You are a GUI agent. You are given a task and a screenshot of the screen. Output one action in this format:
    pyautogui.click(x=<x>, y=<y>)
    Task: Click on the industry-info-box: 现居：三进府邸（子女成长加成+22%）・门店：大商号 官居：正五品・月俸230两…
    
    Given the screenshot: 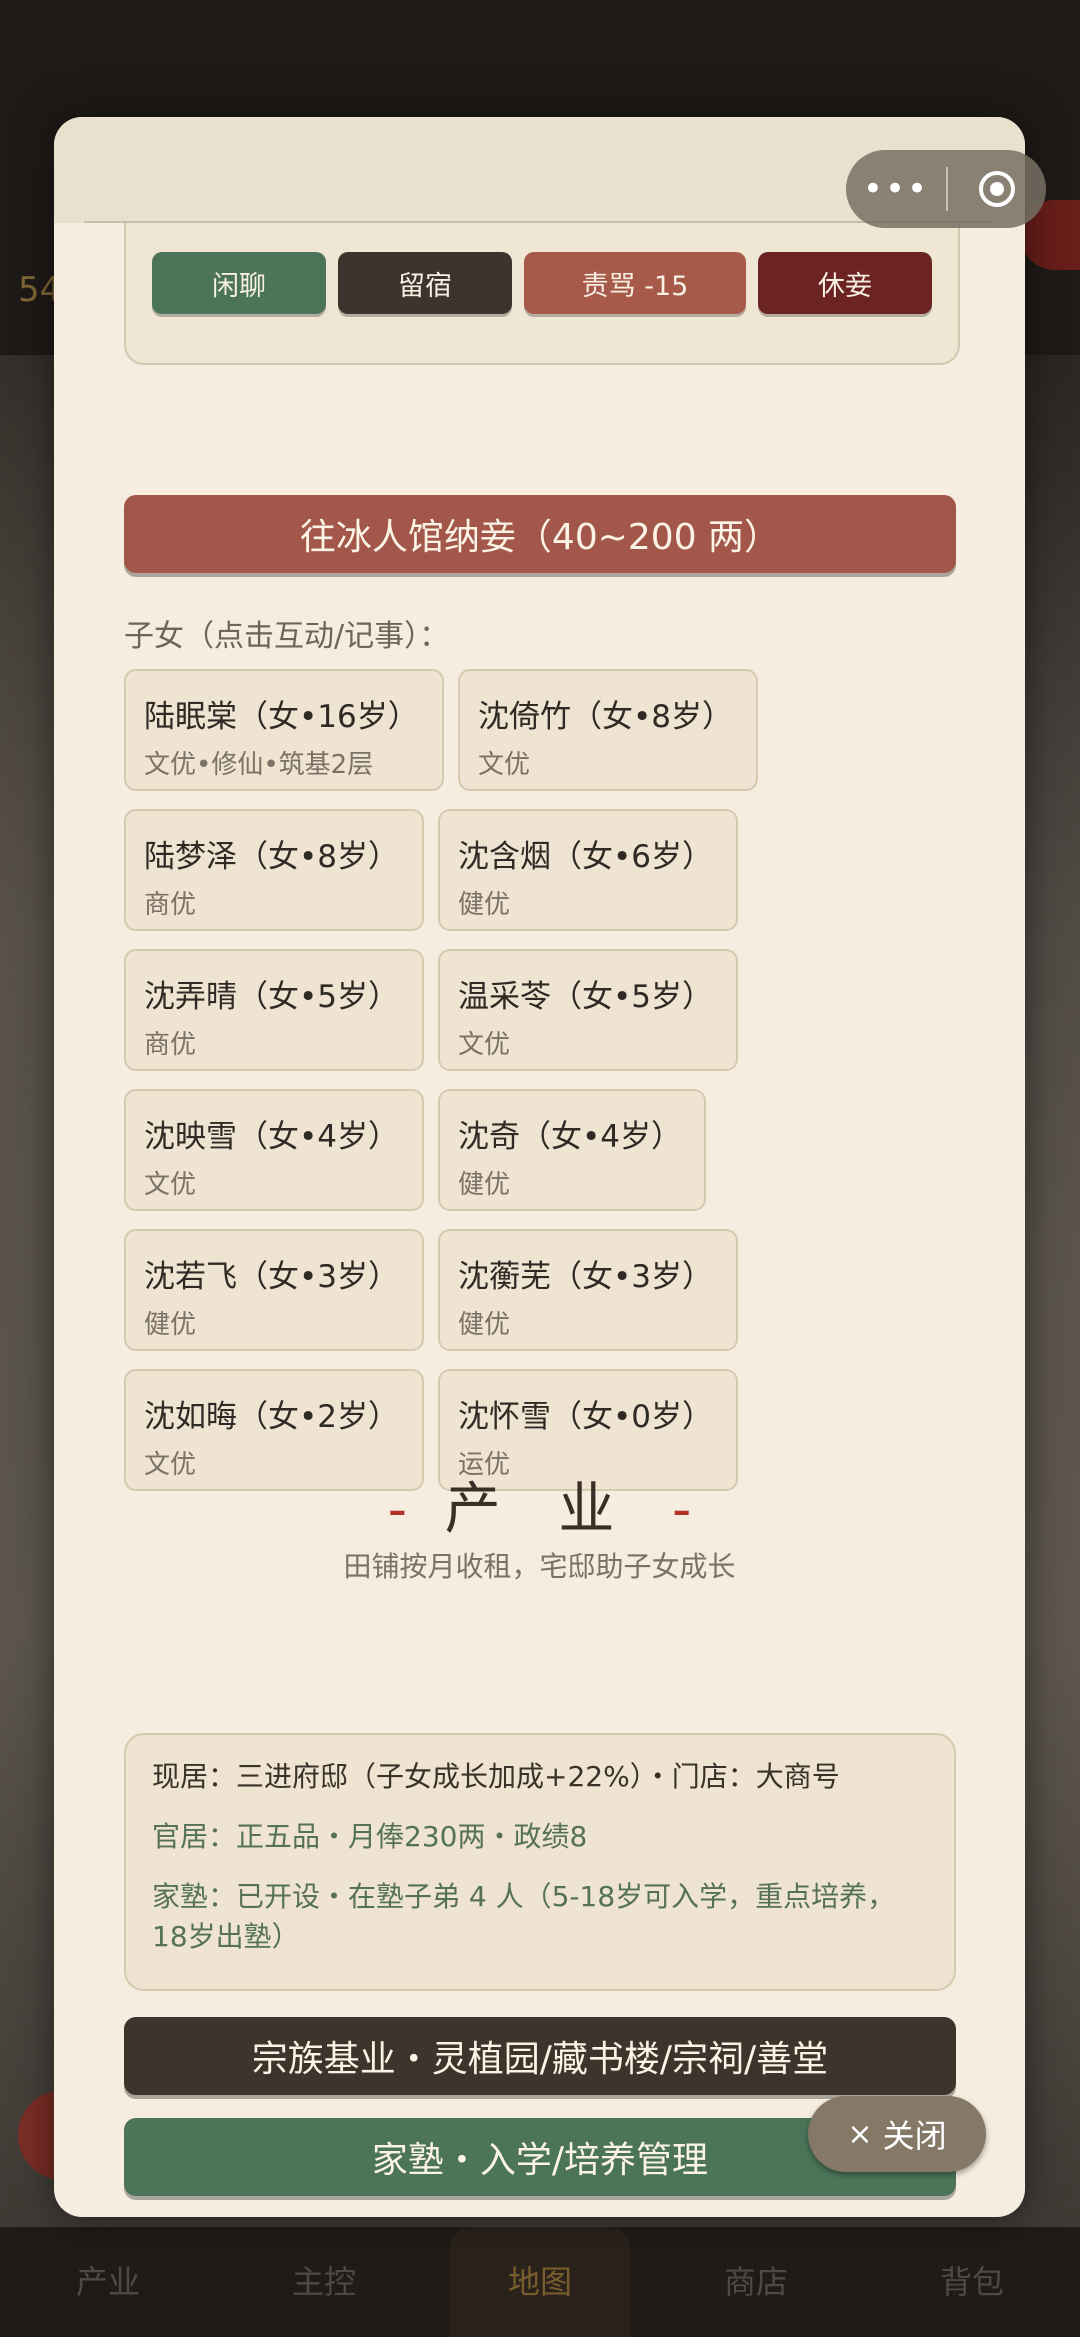 What is the action you would take?
    pyautogui.click(x=540, y=1862)
    